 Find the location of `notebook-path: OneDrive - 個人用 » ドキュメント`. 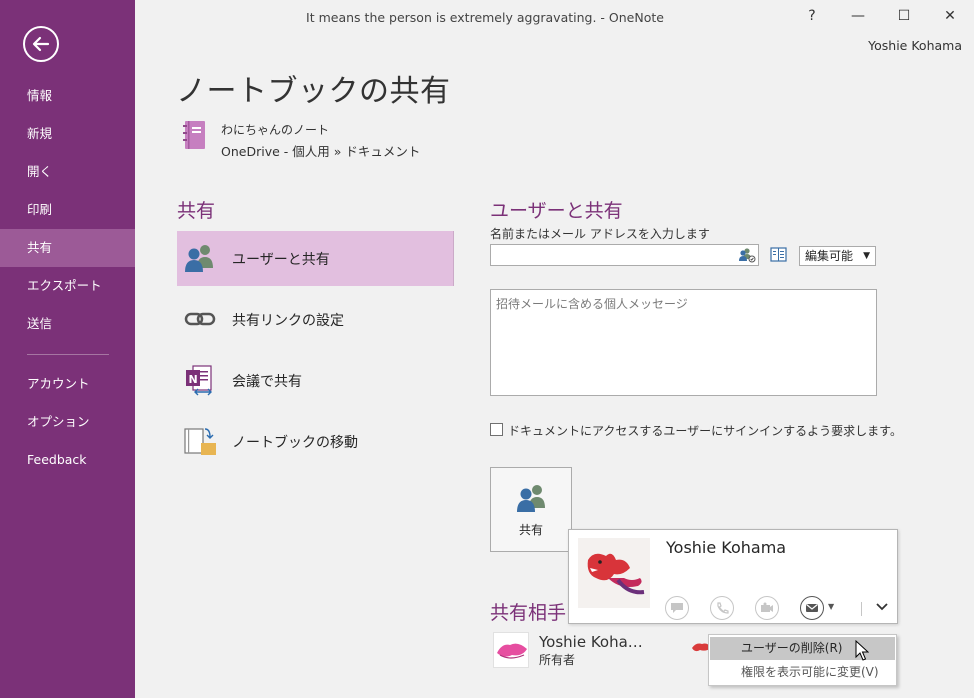

notebook-path: OneDrive - 個人用 » ドキュメント is located at coordinates (321, 151).